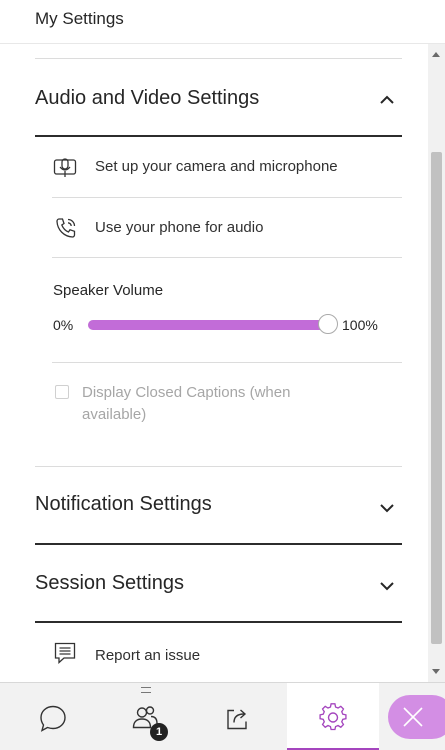 This screenshot has width=445, height=750. Describe the element at coordinates (413, 717) in the screenshot. I see `close-icon` at that location.